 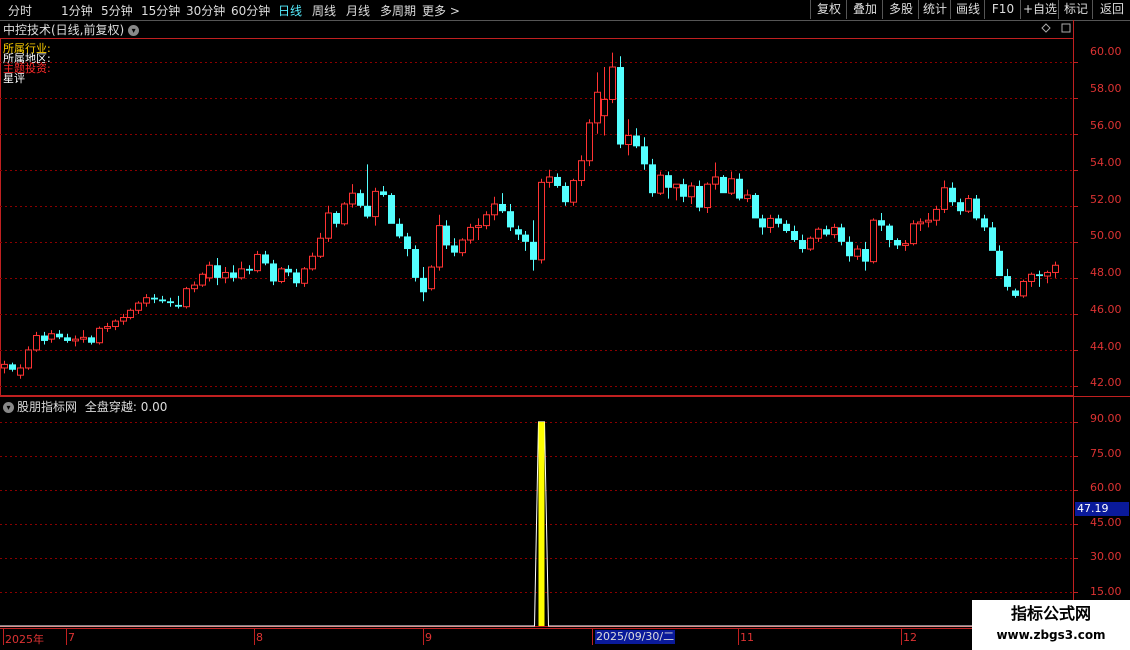 I want to click on diamond-icon, so click(x=1046, y=28).